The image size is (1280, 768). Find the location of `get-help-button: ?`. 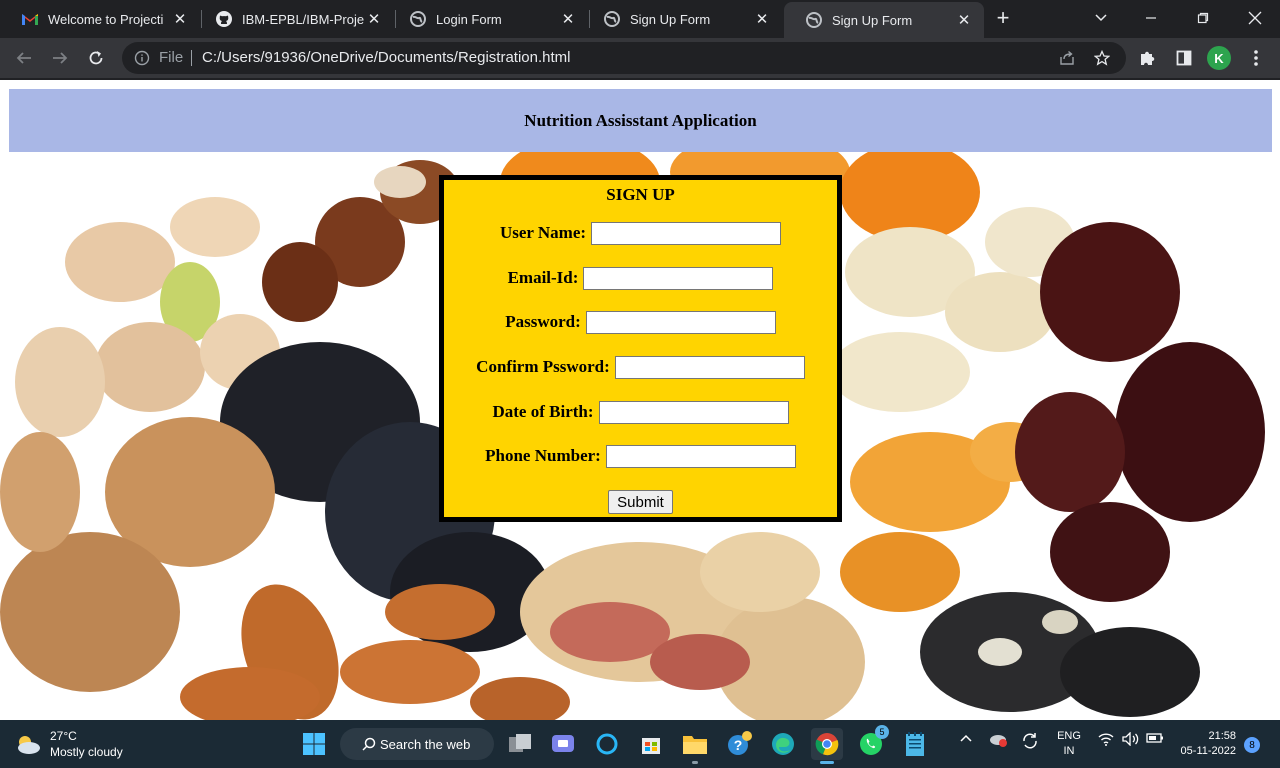

get-help-button: ? is located at coordinates (739, 744).